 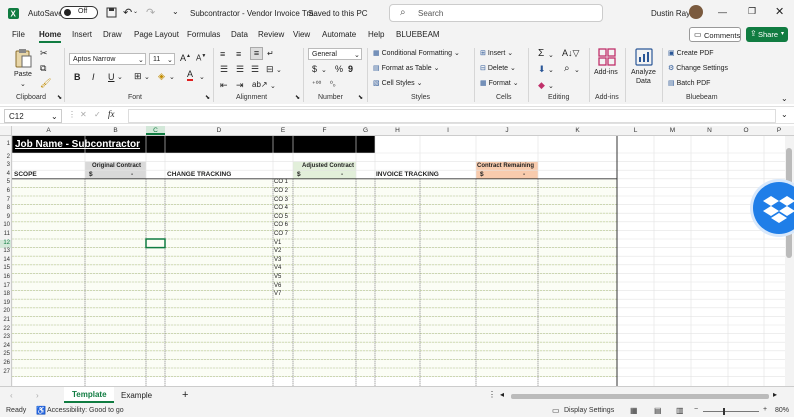 I want to click on column-header-l: L, so click(x=635, y=130).